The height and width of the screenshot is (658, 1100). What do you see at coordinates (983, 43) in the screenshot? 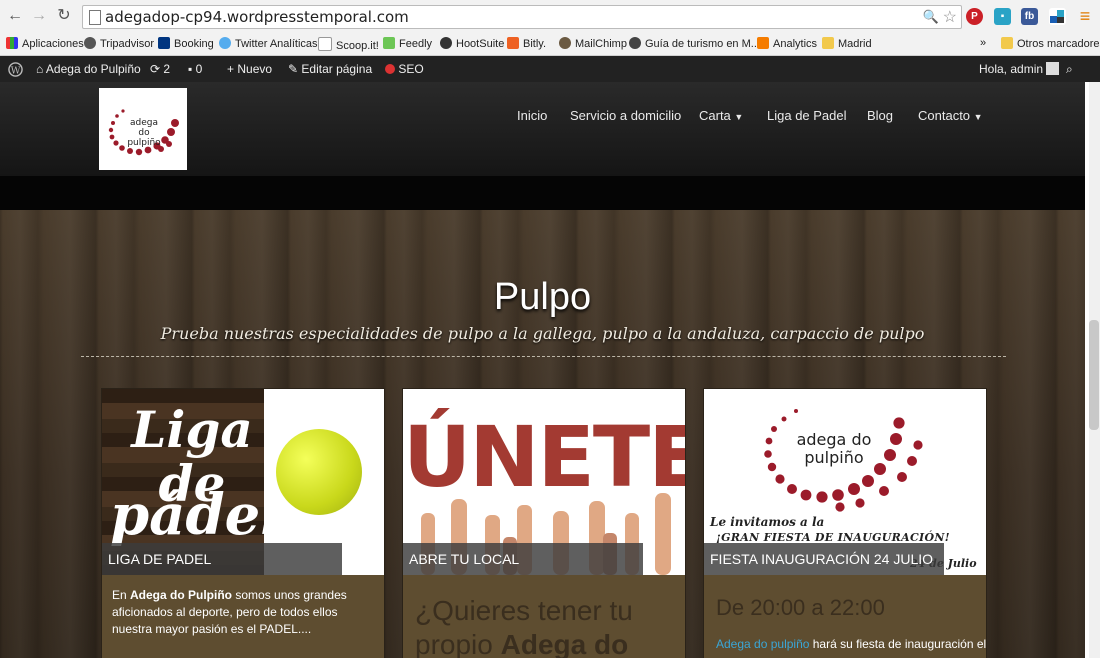
I see `bookmarks-overflow: »` at bounding box center [983, 43].